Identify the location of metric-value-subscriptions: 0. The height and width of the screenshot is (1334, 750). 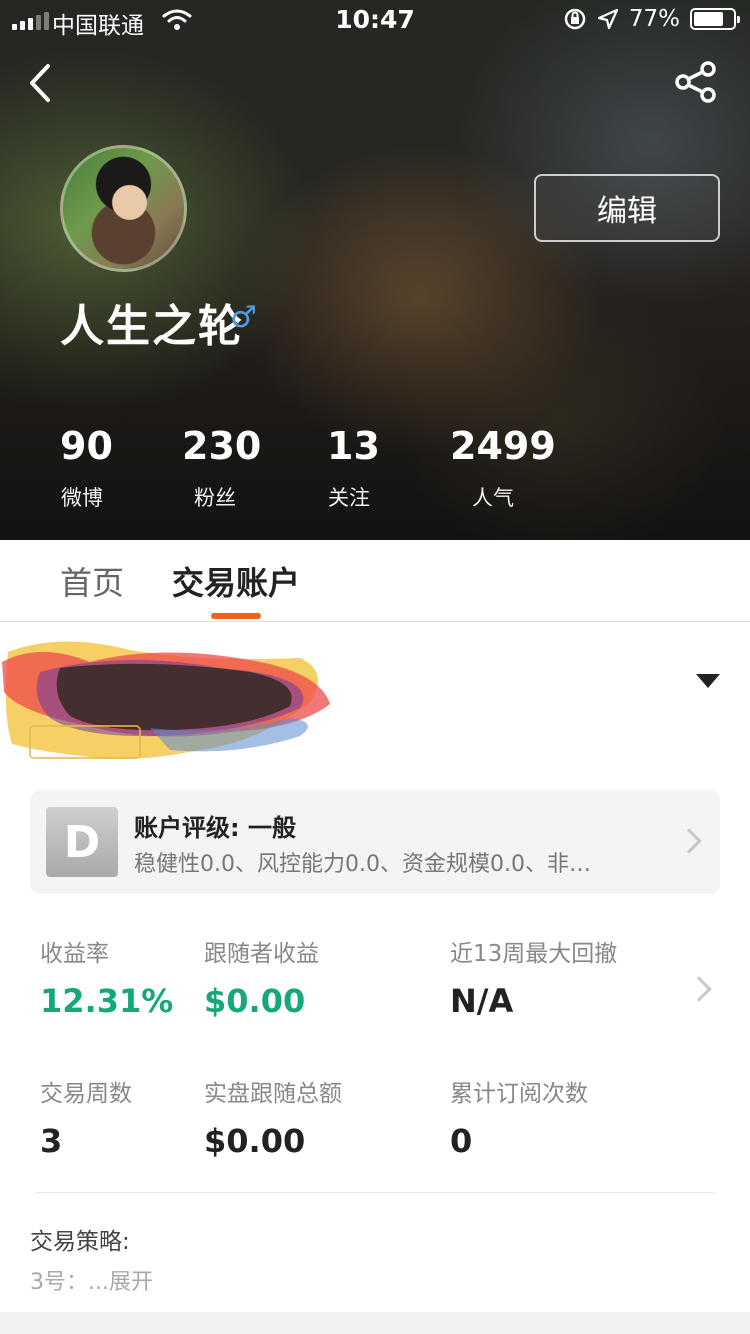
(461, 1141).